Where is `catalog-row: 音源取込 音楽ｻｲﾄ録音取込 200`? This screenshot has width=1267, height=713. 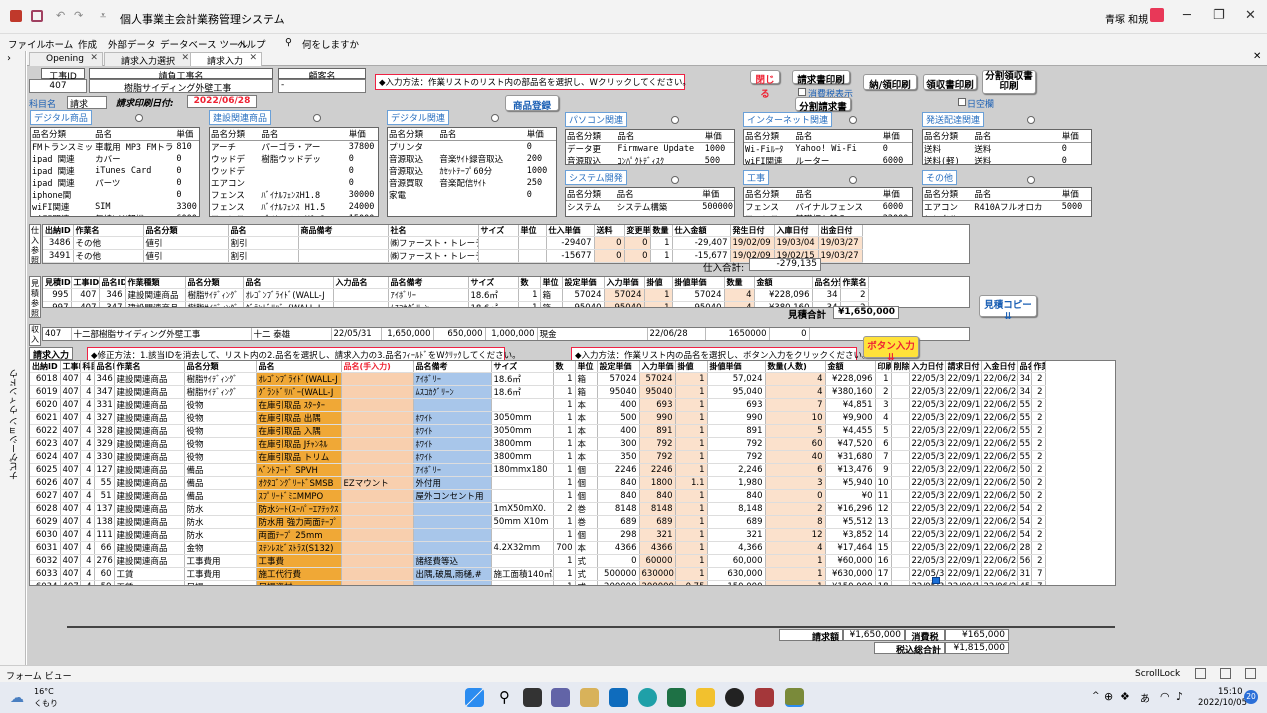
catalog-row: 音源取込 音楽ｻｲﾄ録音取込 200 is located at coordinates (472, 159).